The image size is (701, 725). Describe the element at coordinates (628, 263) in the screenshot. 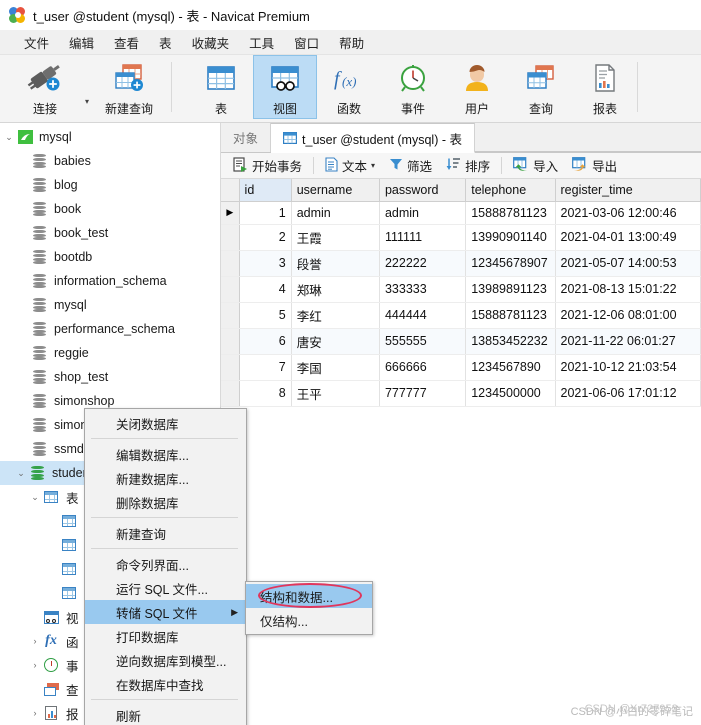

I see `cell-register-time: 2021-05-07 14:00:53` at that location.